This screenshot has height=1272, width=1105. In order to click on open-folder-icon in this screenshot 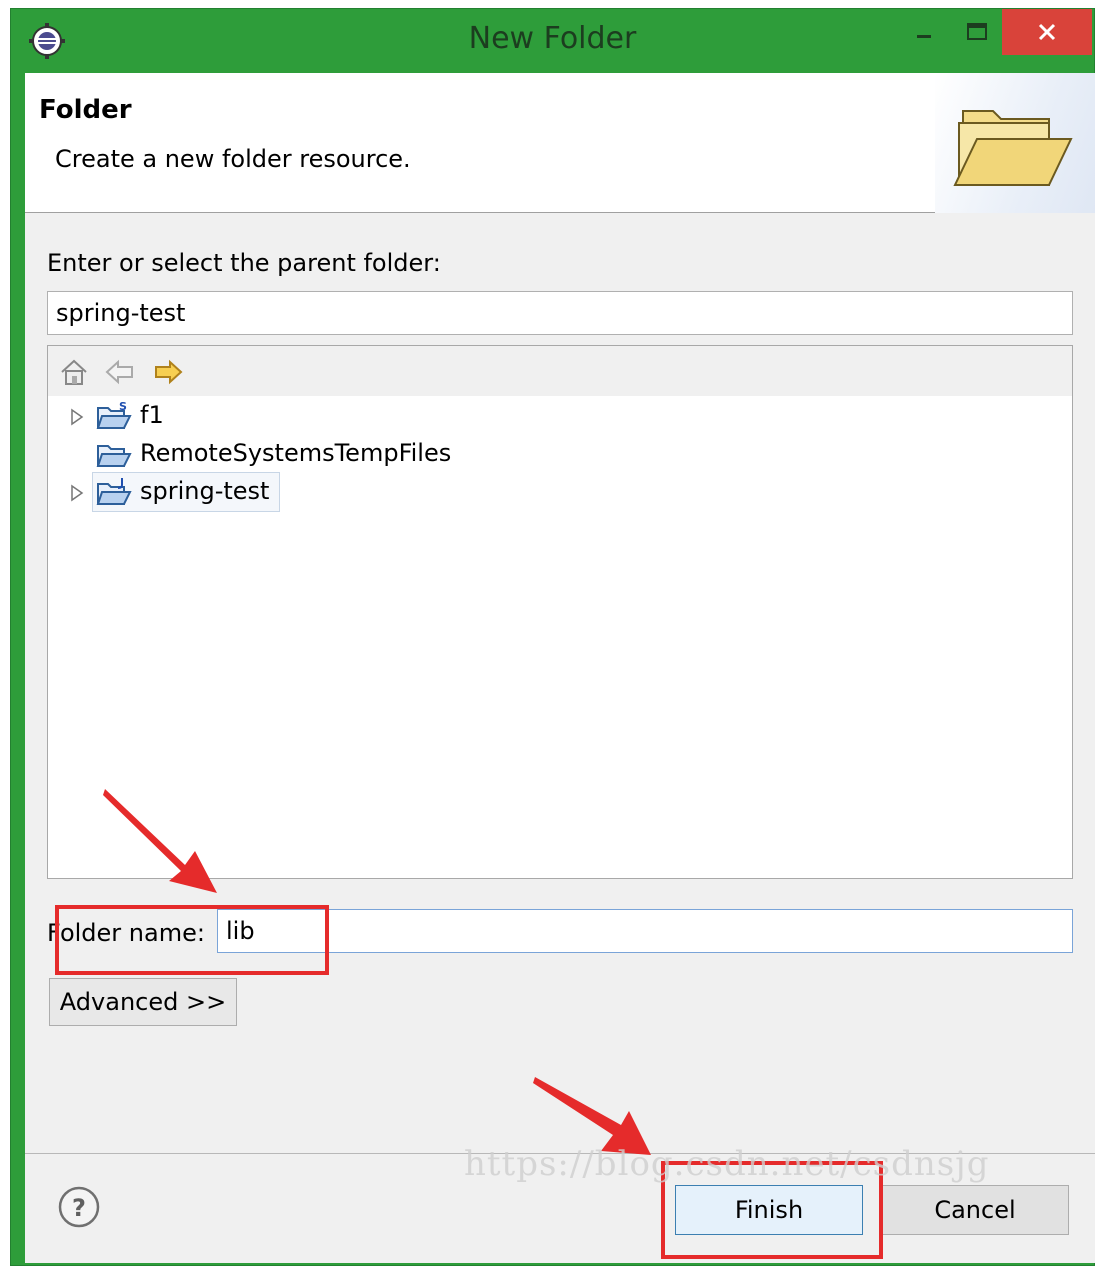, I will do `click(1013, 148)`.